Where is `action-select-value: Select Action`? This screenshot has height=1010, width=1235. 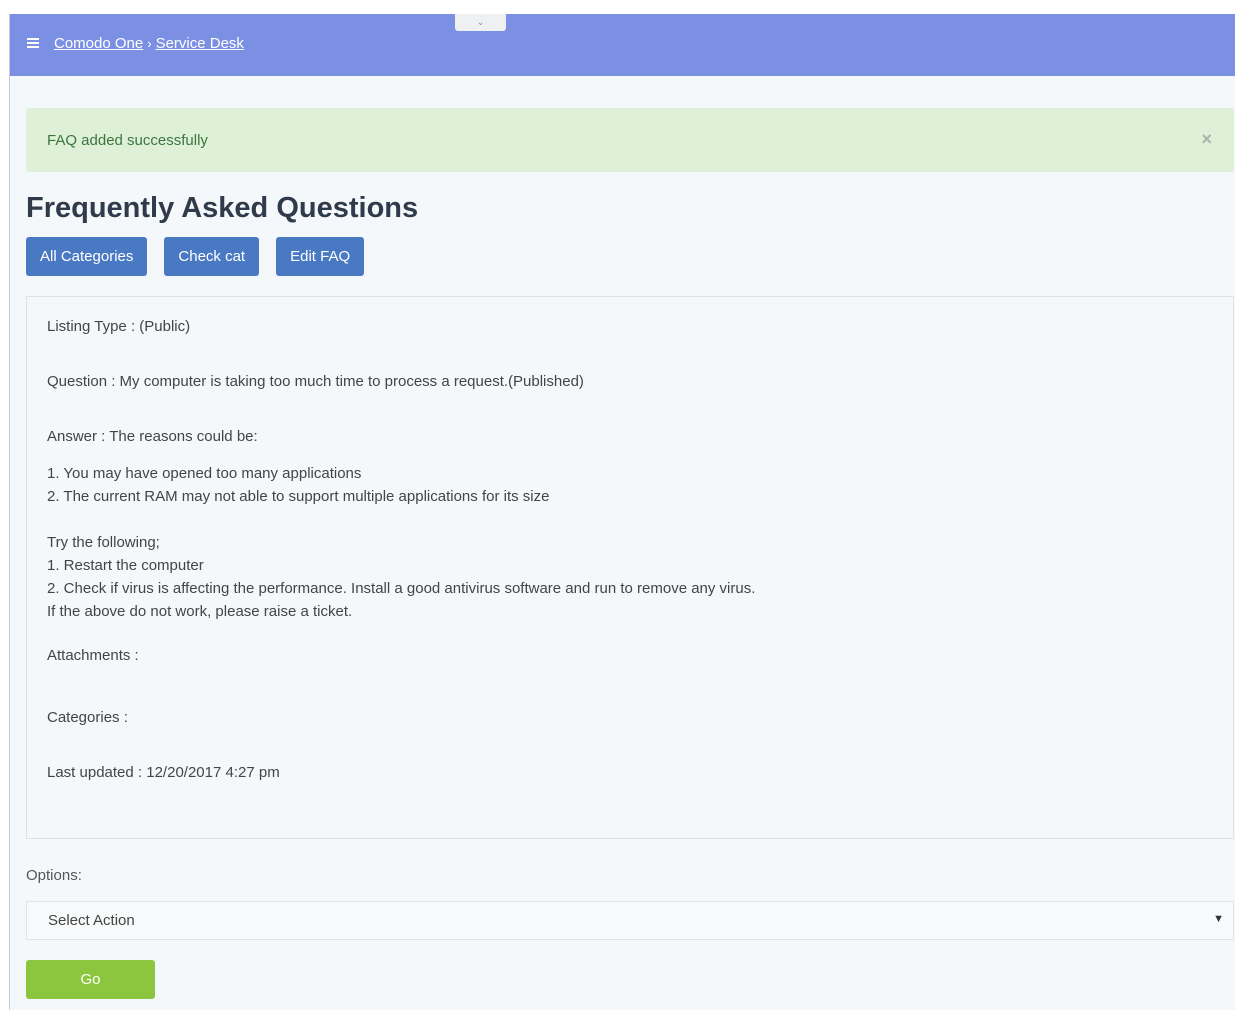
action-select-value: Select Action is located at coordinates (91, 920).